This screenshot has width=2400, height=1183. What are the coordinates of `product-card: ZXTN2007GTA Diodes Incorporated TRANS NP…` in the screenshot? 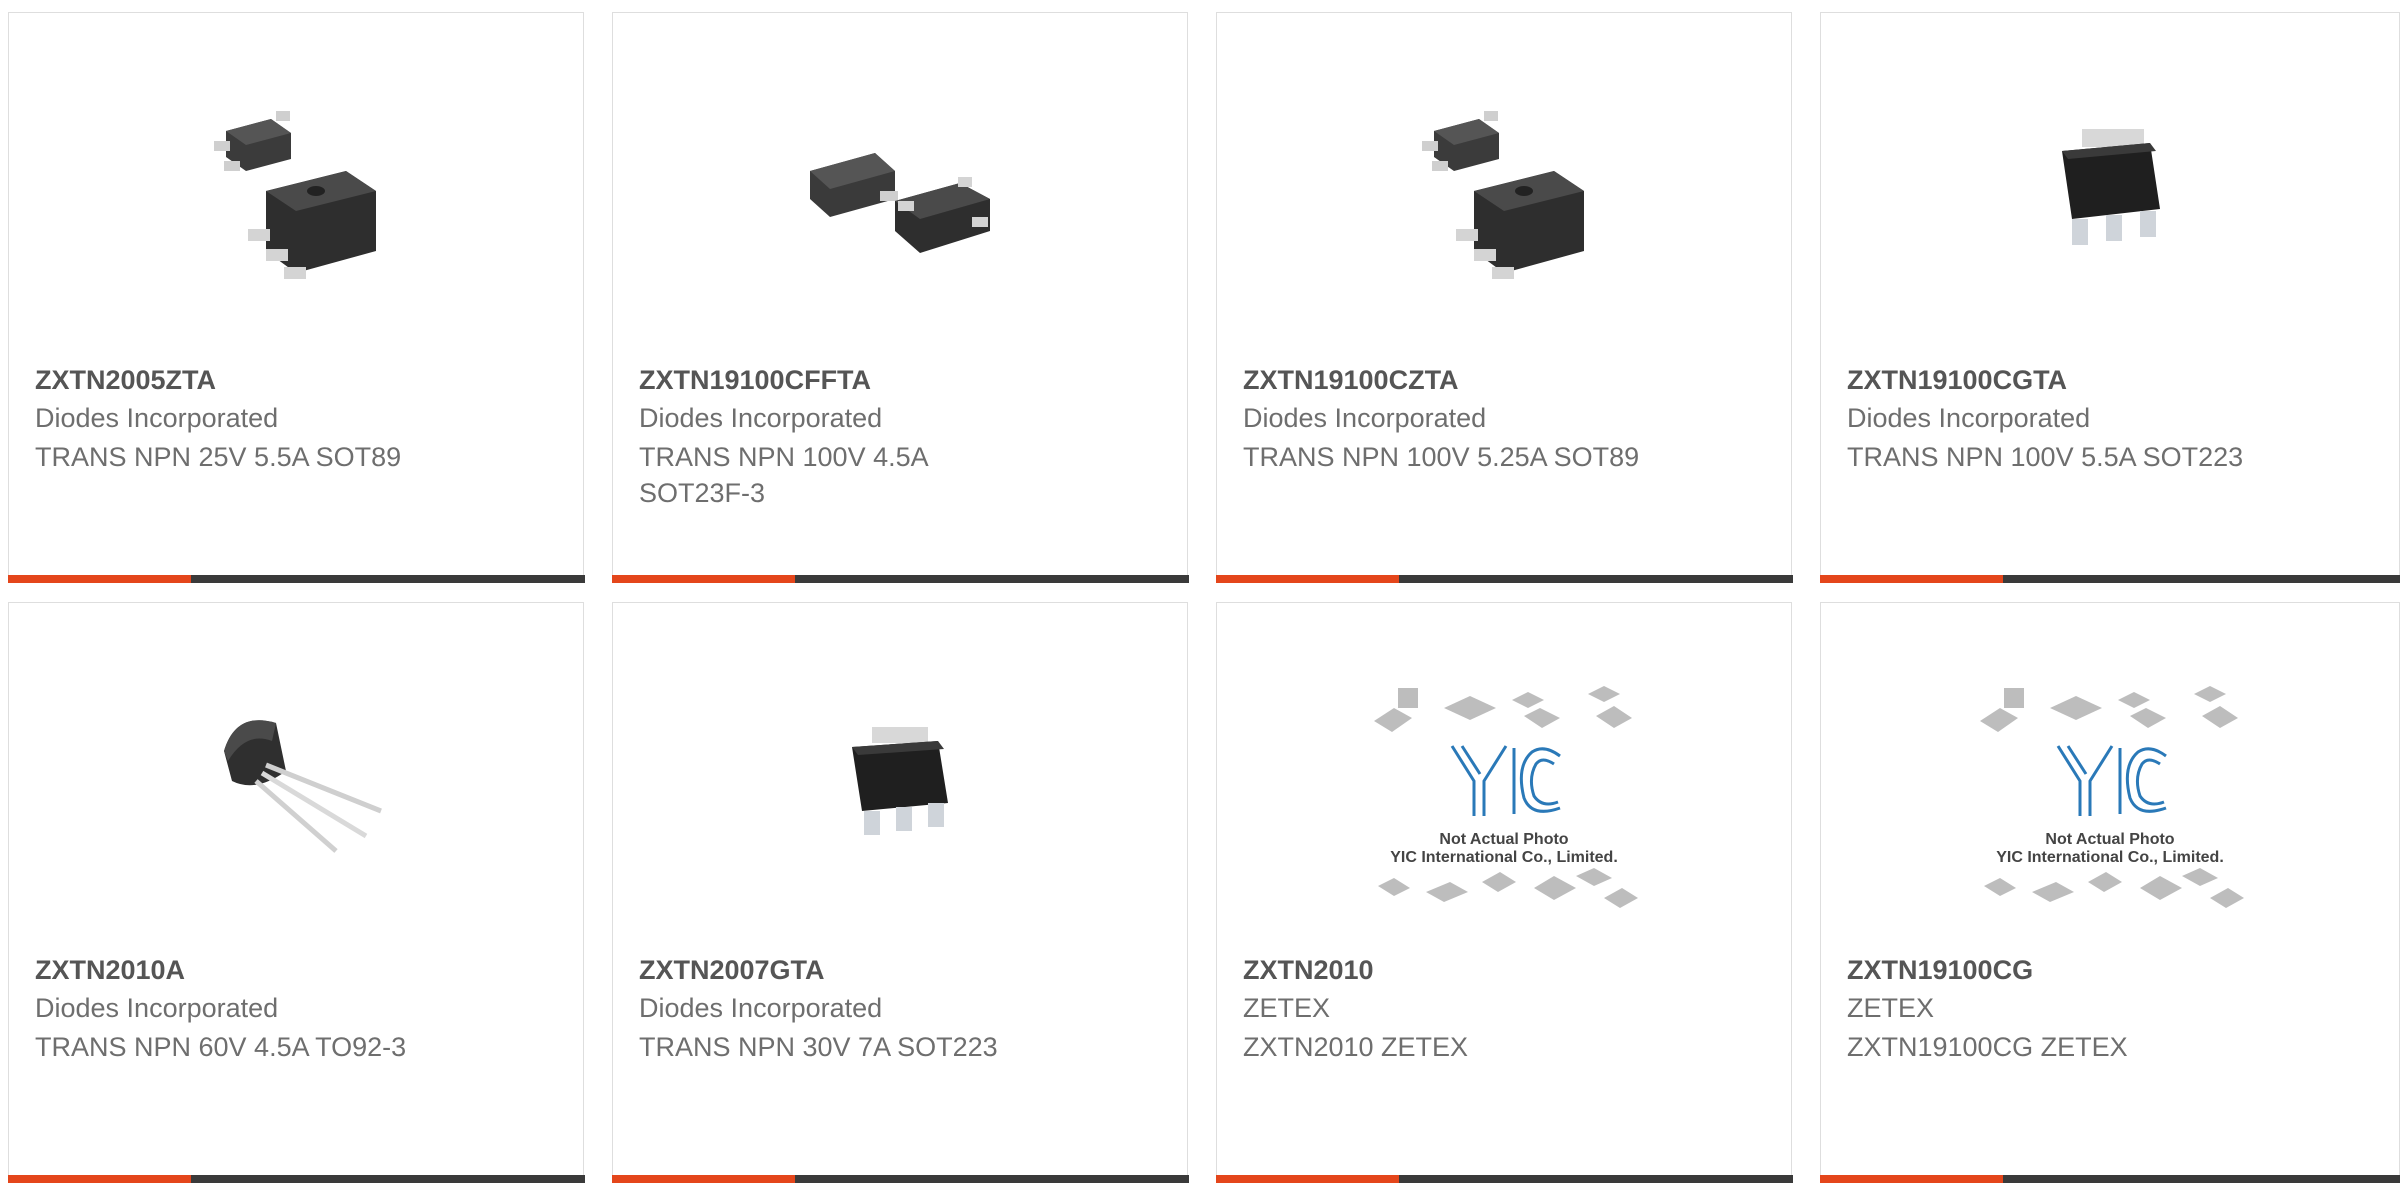 It's located at (900, 892).